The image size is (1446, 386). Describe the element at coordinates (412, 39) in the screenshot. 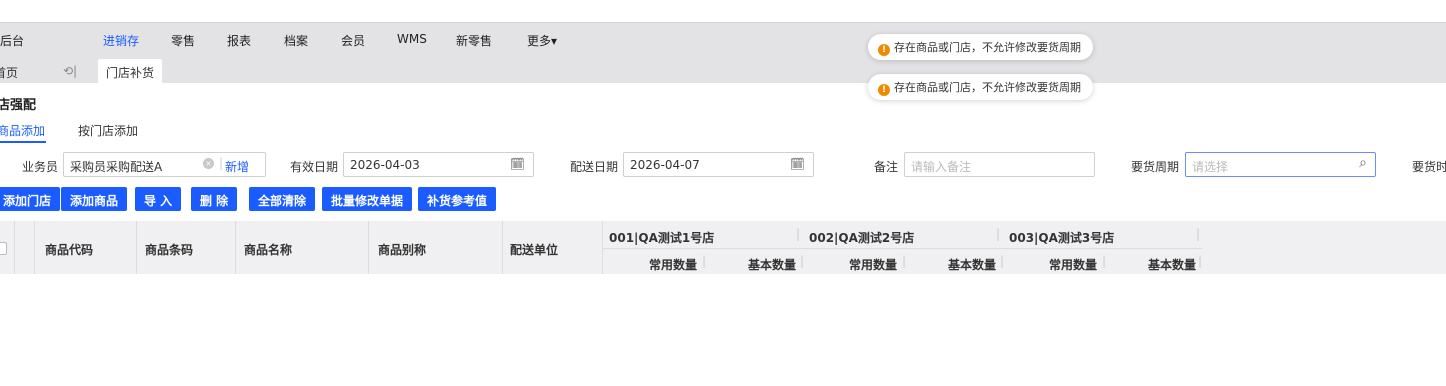

I see `nav-item-wms: WMS` at that location.